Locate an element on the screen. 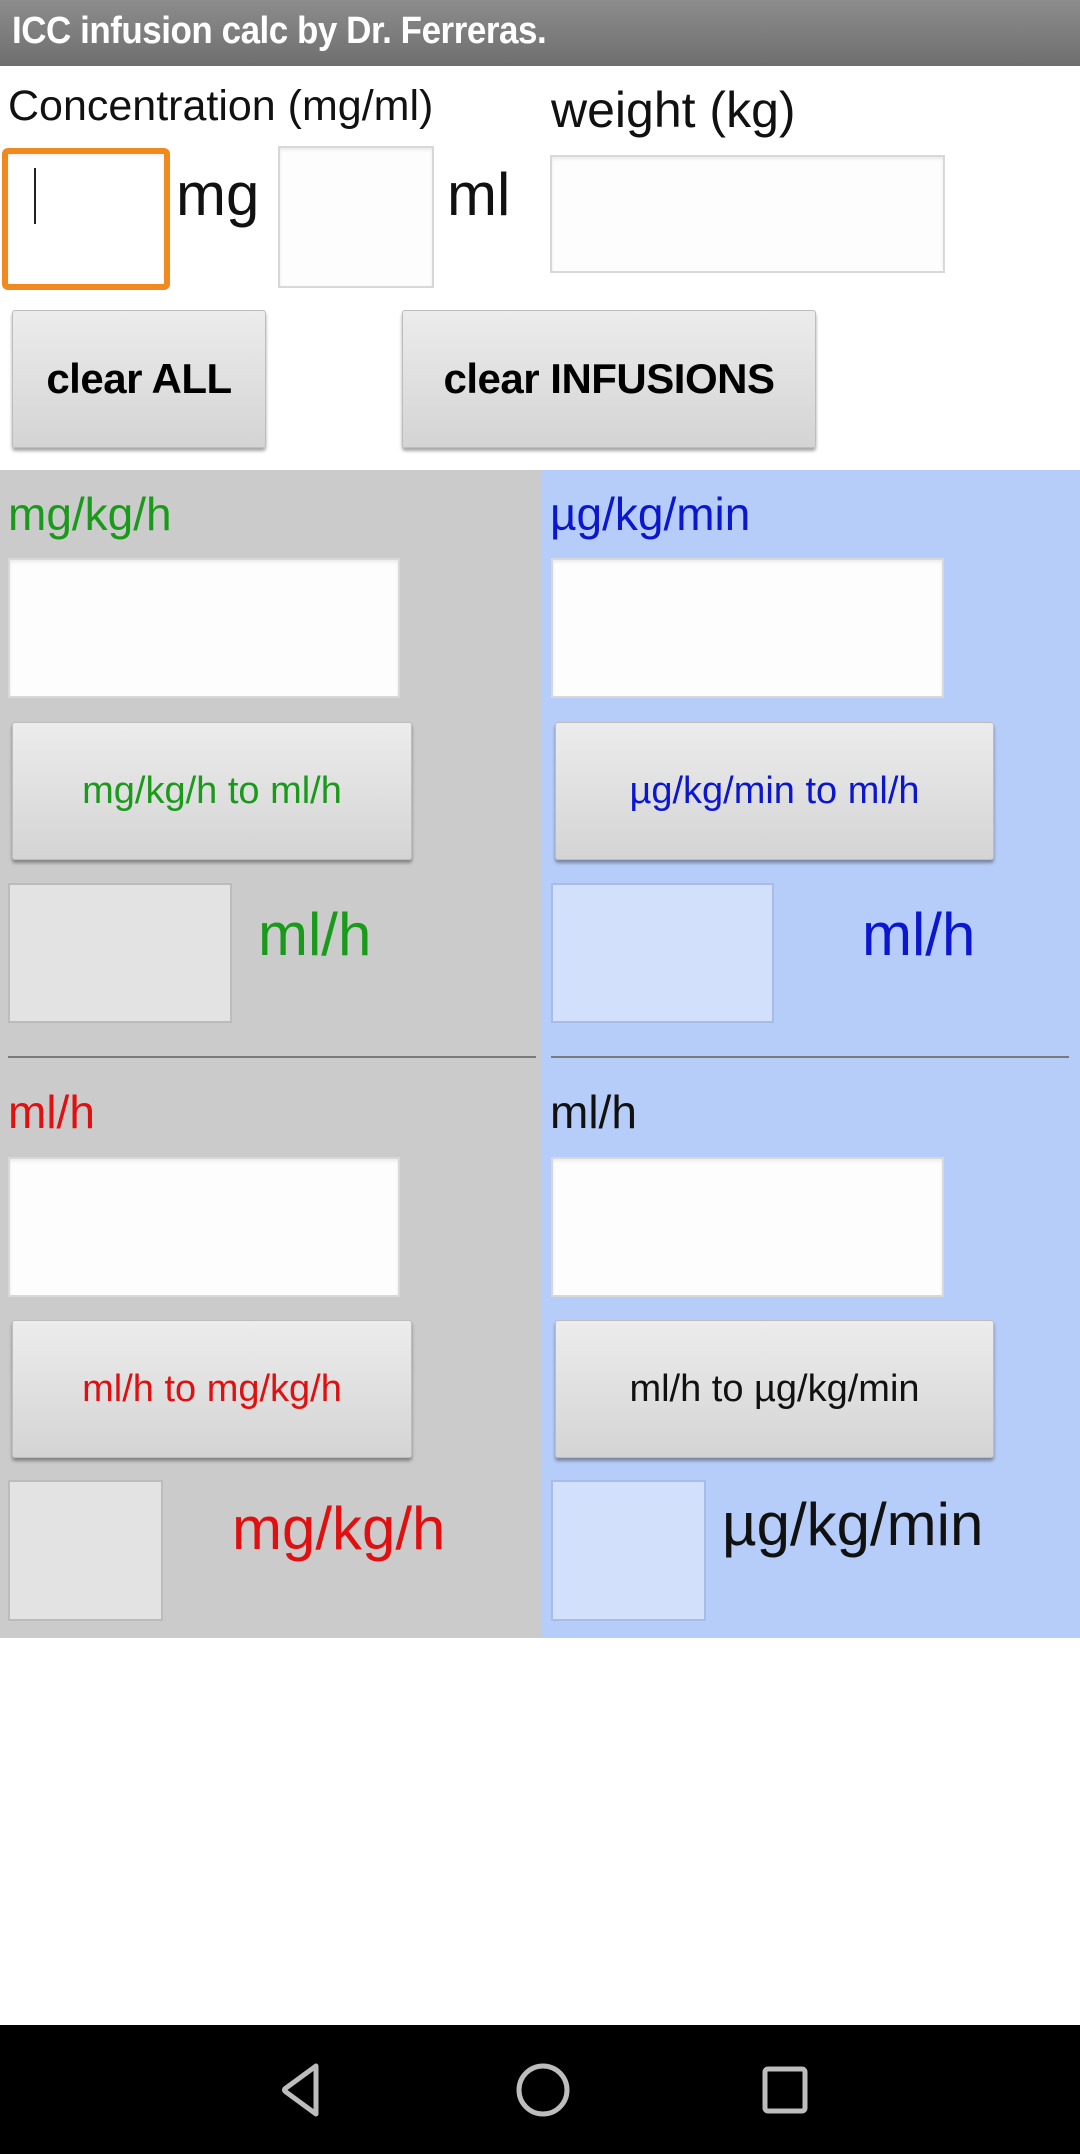 The height and width of the screenshot is (2154, 1080). divider-left is located at coordinates (272, 1057).